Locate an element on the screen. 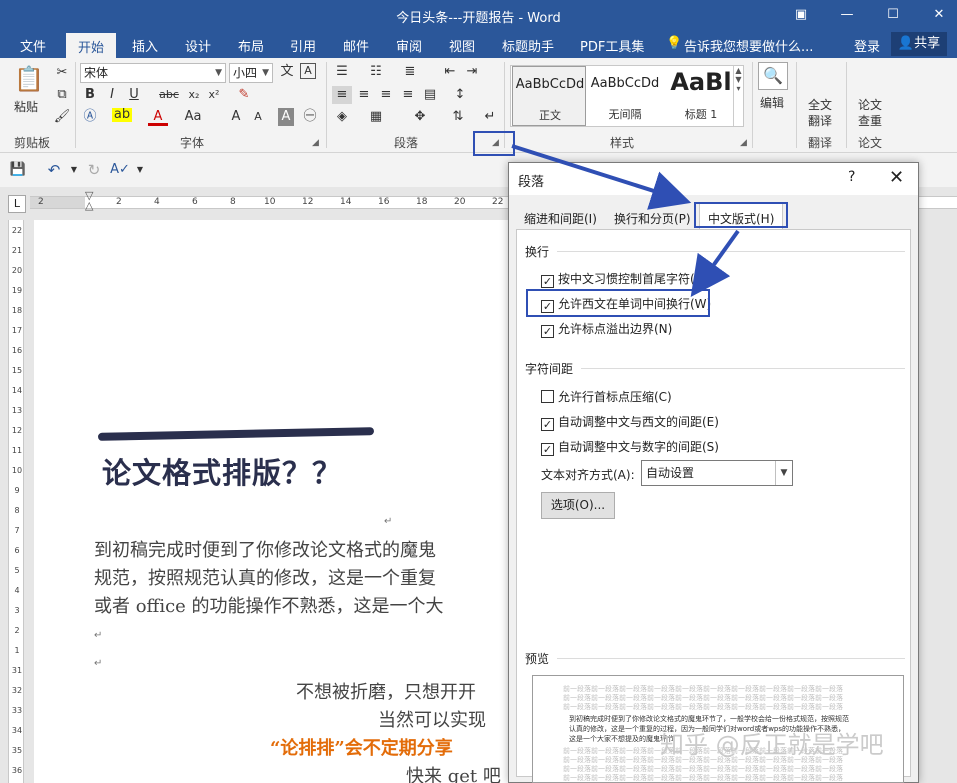 The height and width of the screenshot is (783, 957). borders-icon: ▦ is located at coordinates (376, 117).